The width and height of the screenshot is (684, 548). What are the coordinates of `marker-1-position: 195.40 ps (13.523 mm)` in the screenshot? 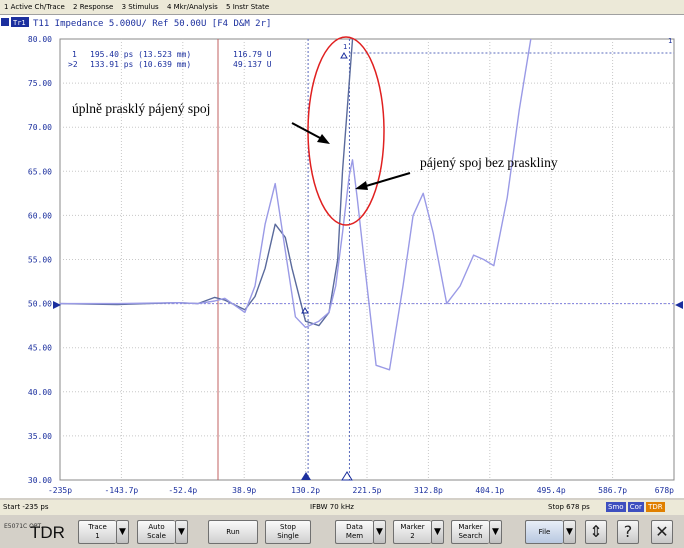 It's located at (140, 54).